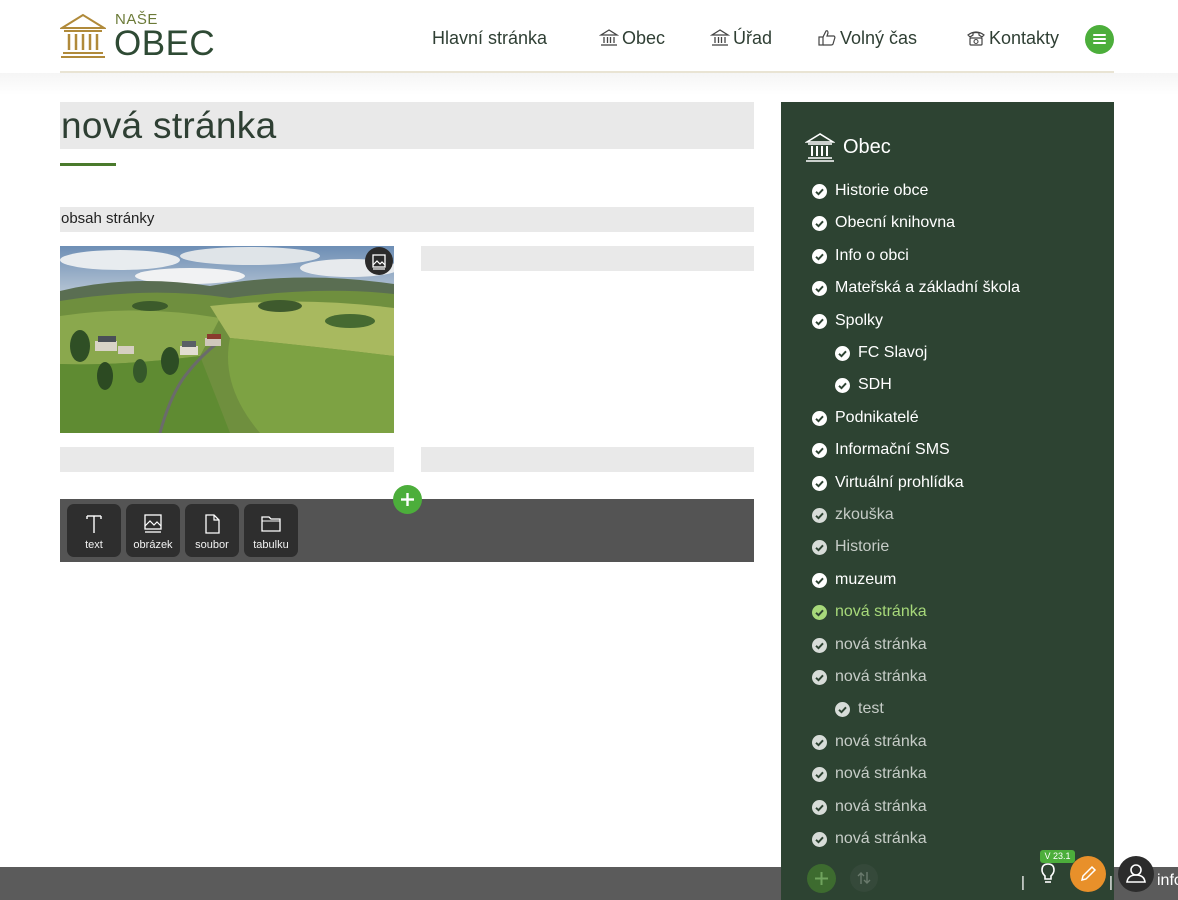 Image resolution: width=1178 pixels, height=900 pixels. What do you see at coordinates (153, 545) in the screenshot?
I see `add-image-label: obrázek` at bounding box center [153, 545].